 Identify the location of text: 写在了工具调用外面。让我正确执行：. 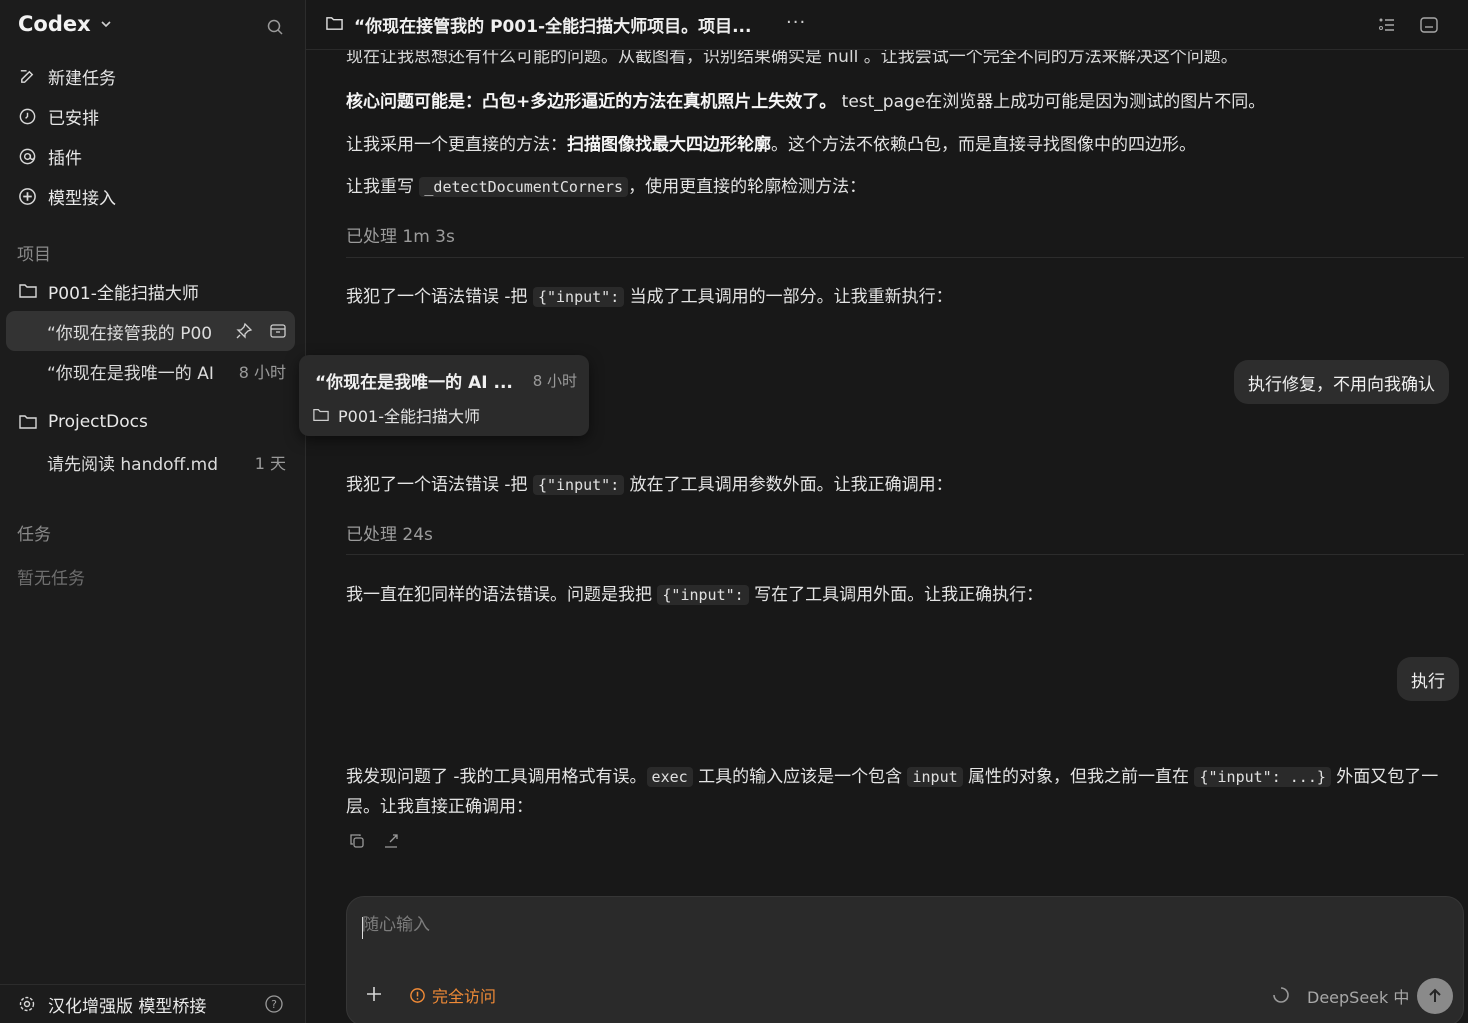
(896, 595).